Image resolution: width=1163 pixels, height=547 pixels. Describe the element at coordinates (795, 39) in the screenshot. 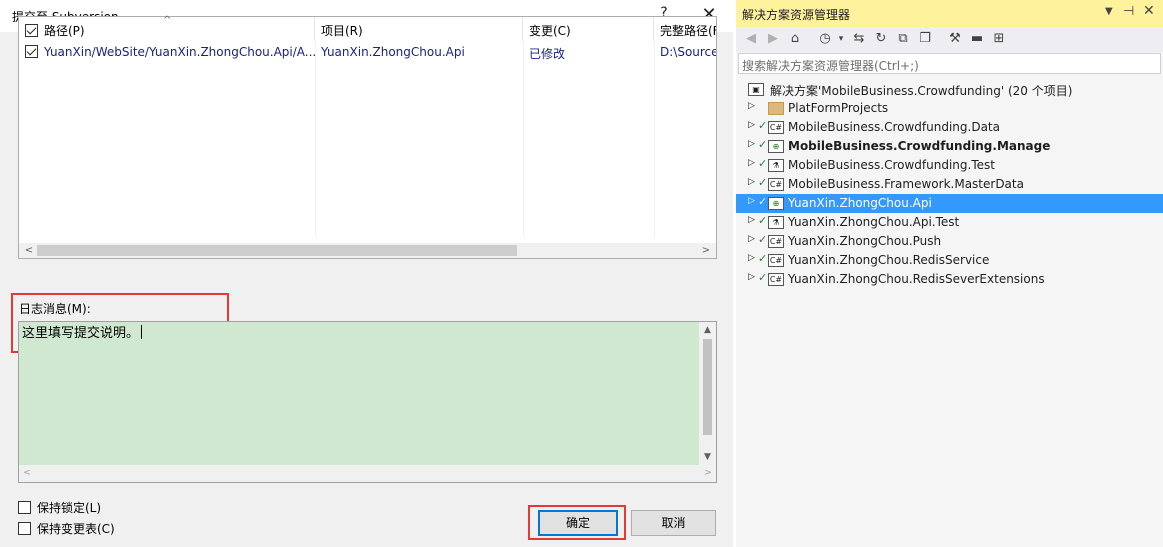

I see `home-icon: ⌂` at that location.